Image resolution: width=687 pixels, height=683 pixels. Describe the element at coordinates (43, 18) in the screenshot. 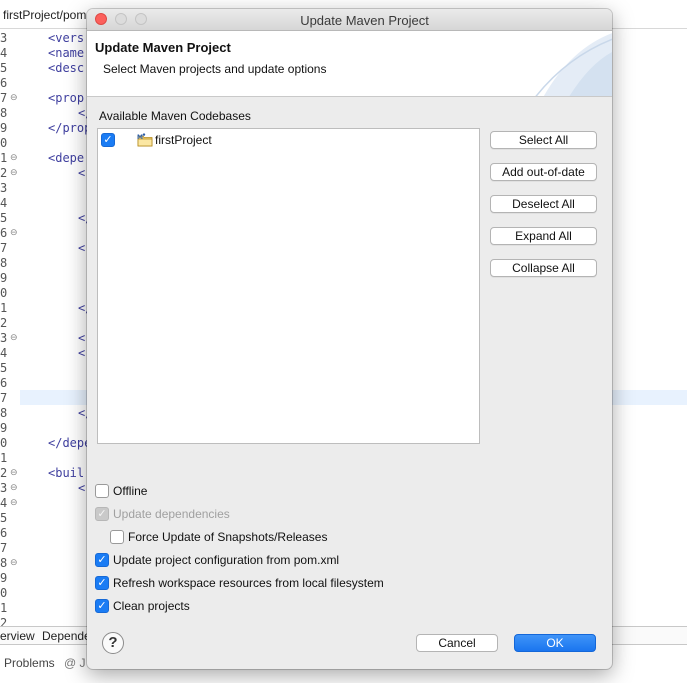

I see `editor-tab-title: firstProject/pom` at that location.